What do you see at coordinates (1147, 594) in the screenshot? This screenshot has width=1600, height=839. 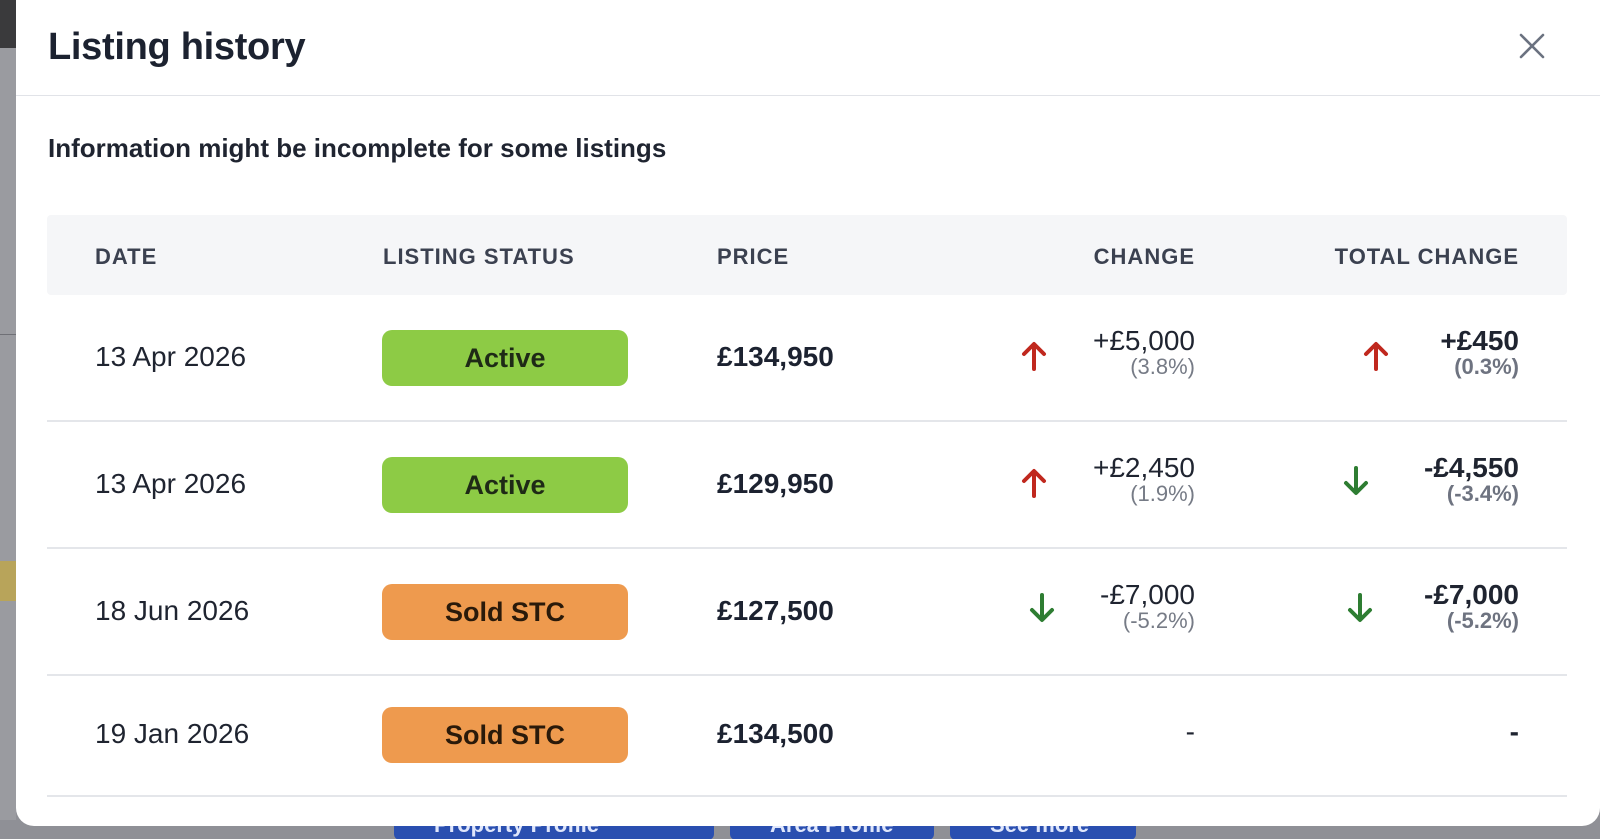 I see `change-amount: -£7,000` at bounding box center [1147, 594].